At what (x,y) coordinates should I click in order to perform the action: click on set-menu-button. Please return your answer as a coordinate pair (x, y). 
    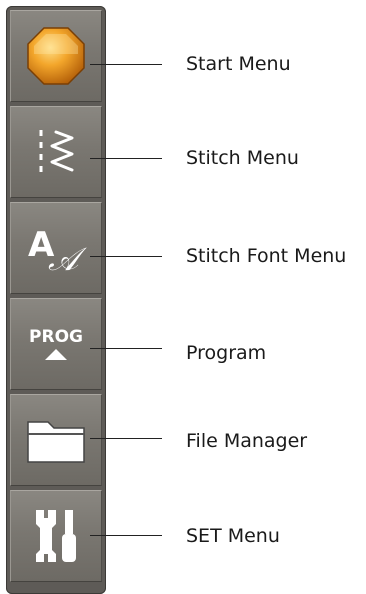
    Looking at the image, I should click on (56, 536).